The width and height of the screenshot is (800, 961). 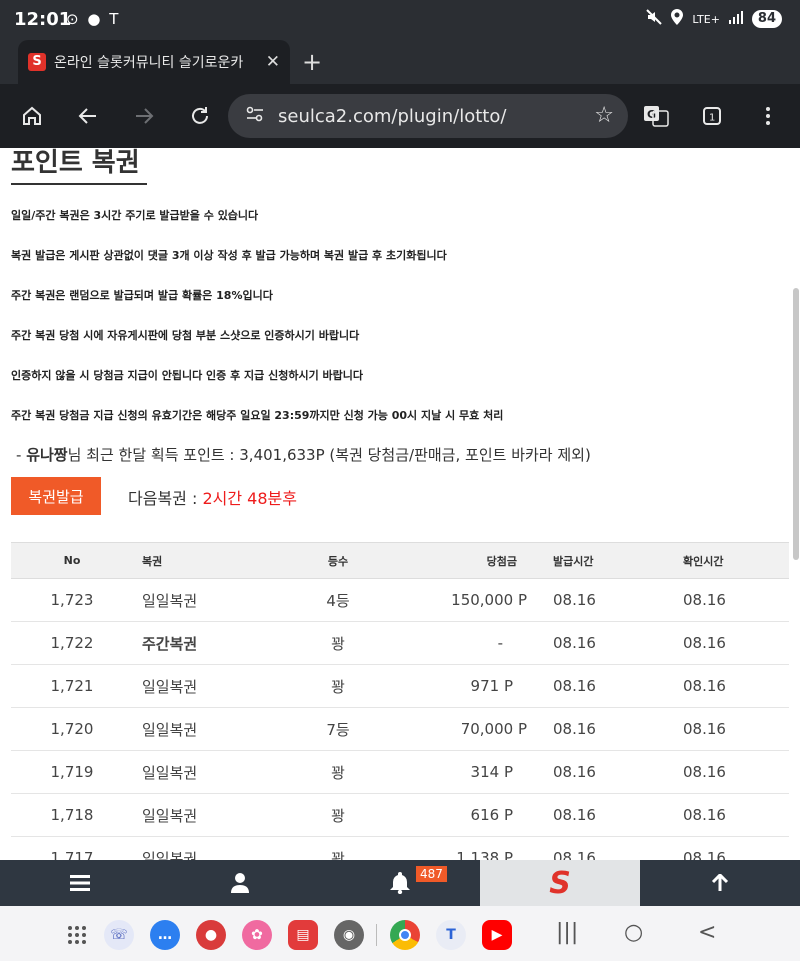 I want to click on notice-line: 주간 복권은 랜덤으로 발급되며 발급 확률은 18%입니다, so click(x=142, y=295).